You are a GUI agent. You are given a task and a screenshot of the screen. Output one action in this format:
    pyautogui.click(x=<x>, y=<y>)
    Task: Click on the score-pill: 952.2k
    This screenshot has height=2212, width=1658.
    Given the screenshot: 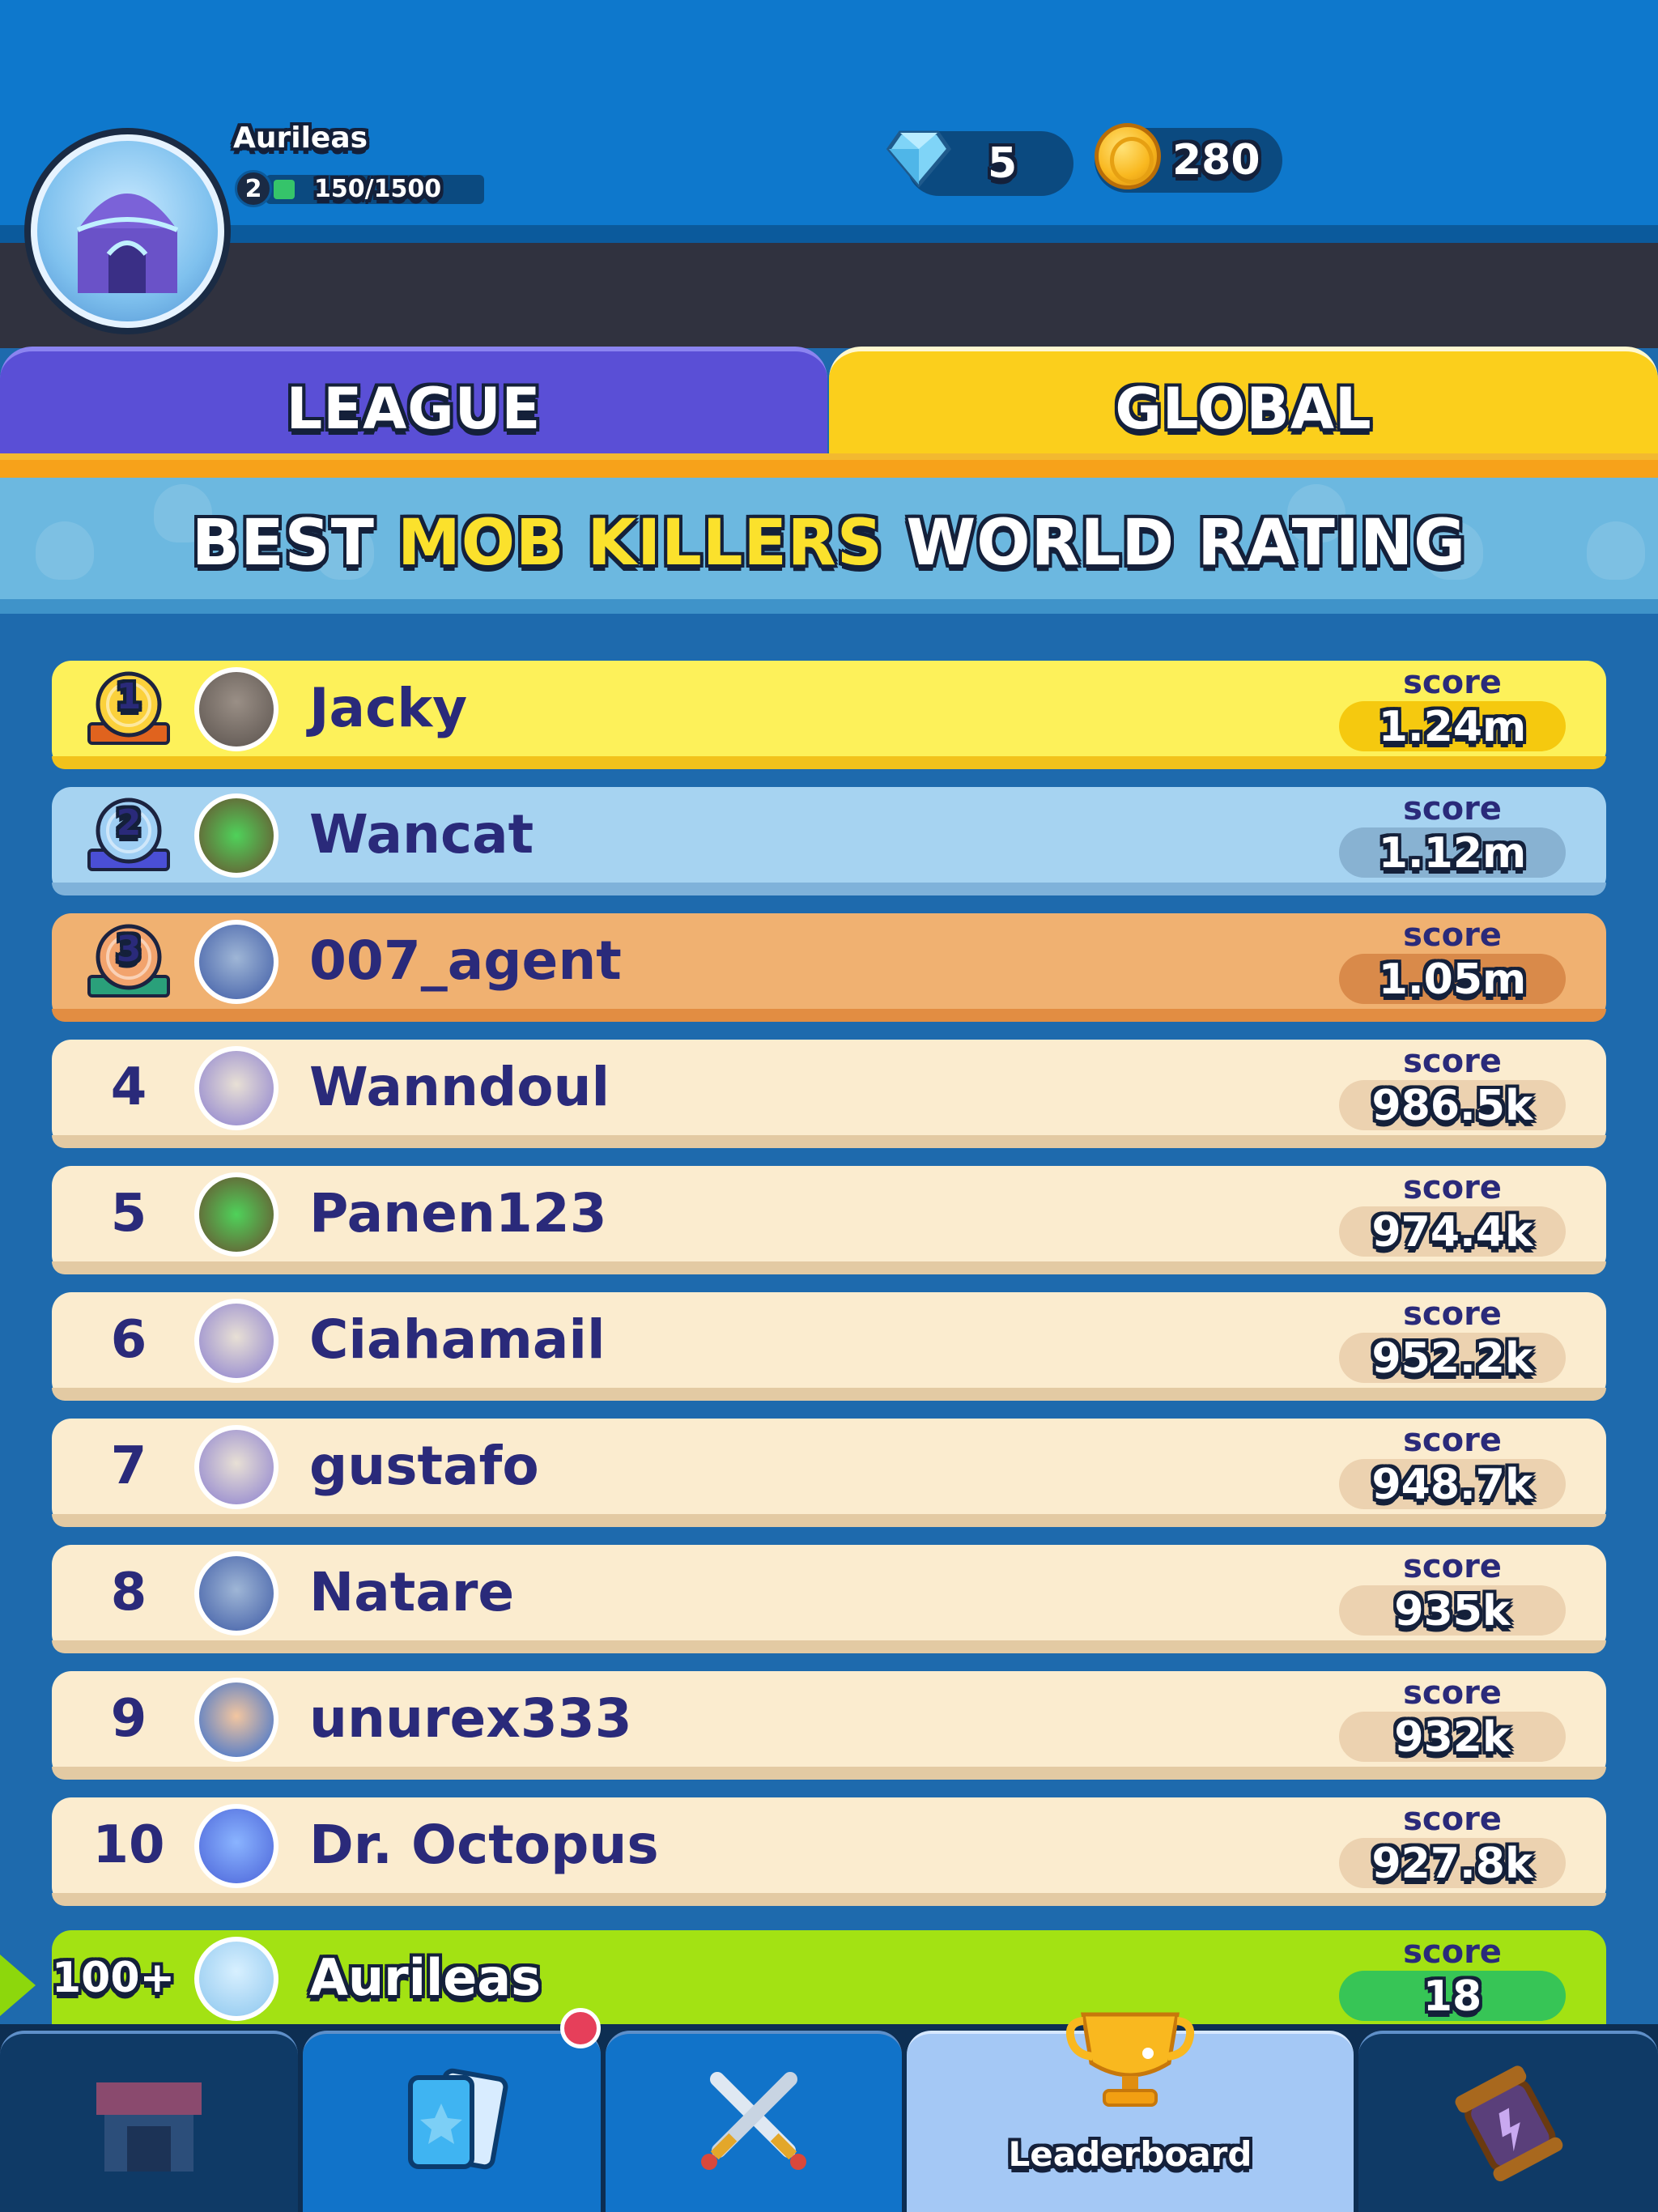 What is the action you would take?
    pyautogui.click(x=1452, y=1358)
    